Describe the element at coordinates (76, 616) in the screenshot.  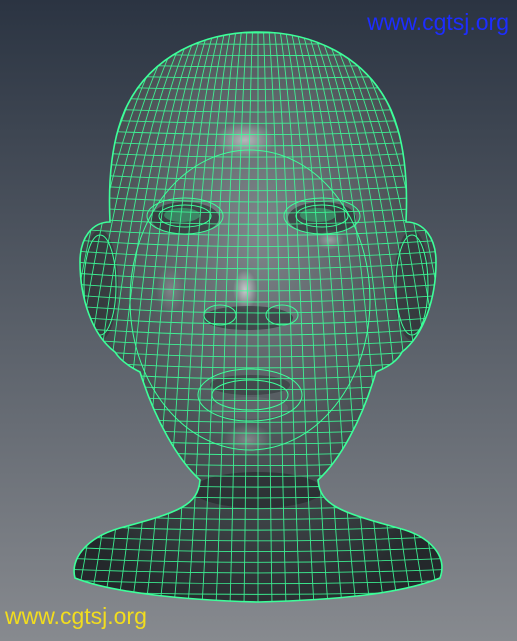
I see `watermark-bottom-left: www.cgtsj.org` at that location.